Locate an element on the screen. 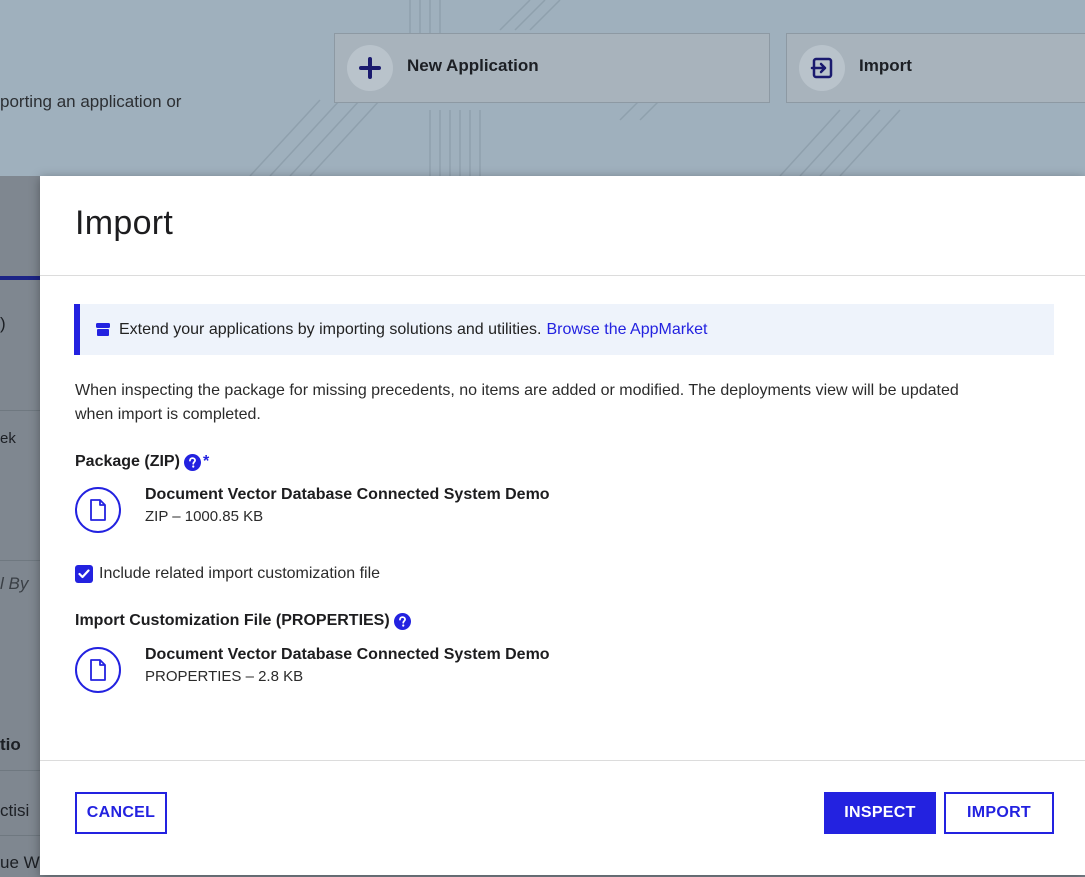  browse-appmarket-link: Browse the AppMarket is located at coordinates (626, 330).